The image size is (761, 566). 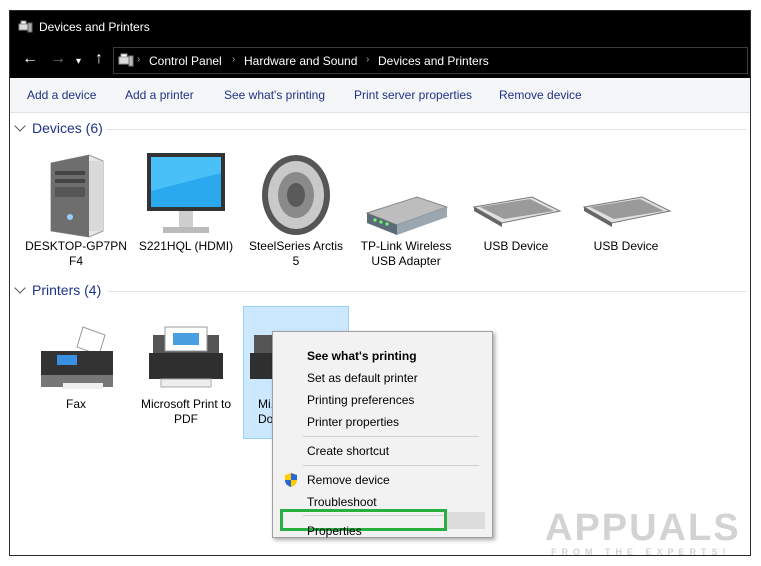 What do you see at coordinates (433, 61) in the screenshot?
I see `breadcrumb-devices-and-printers: Devices and Printers` at bounding box center [433, 61].